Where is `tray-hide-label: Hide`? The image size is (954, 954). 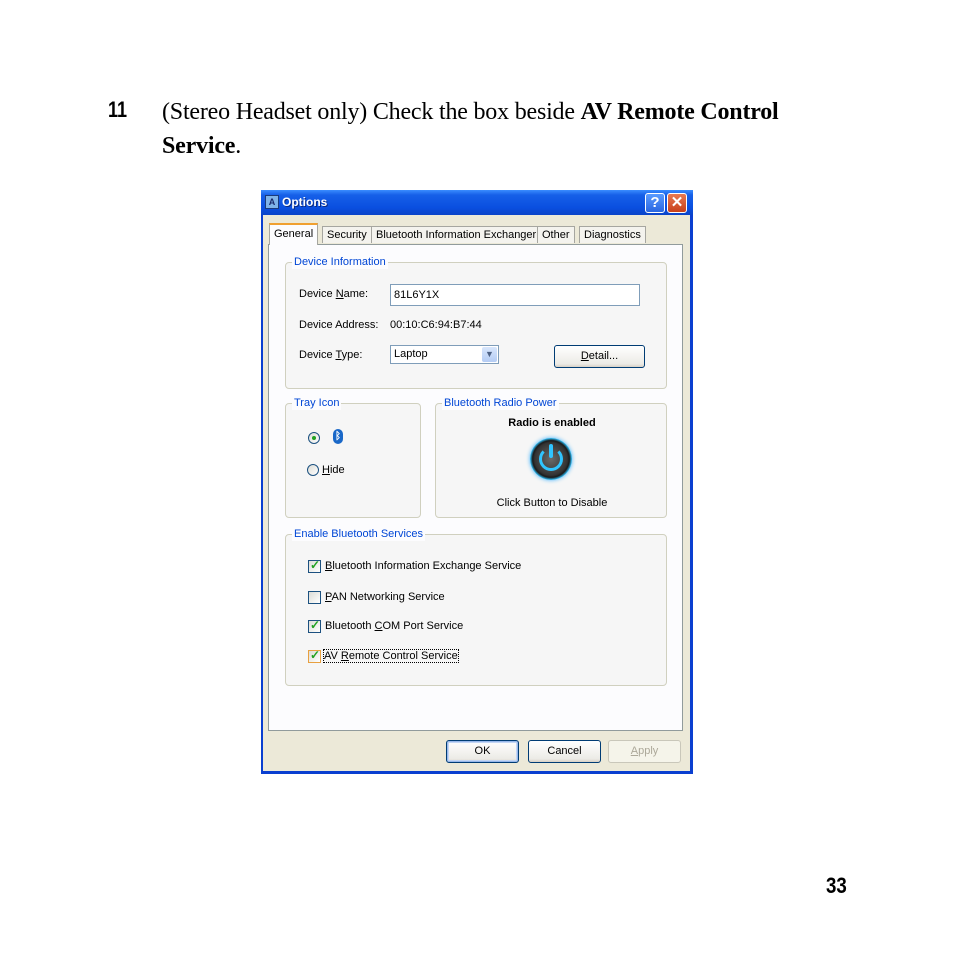 tray-hide-label: Hide is located at coordinates (333, 470).